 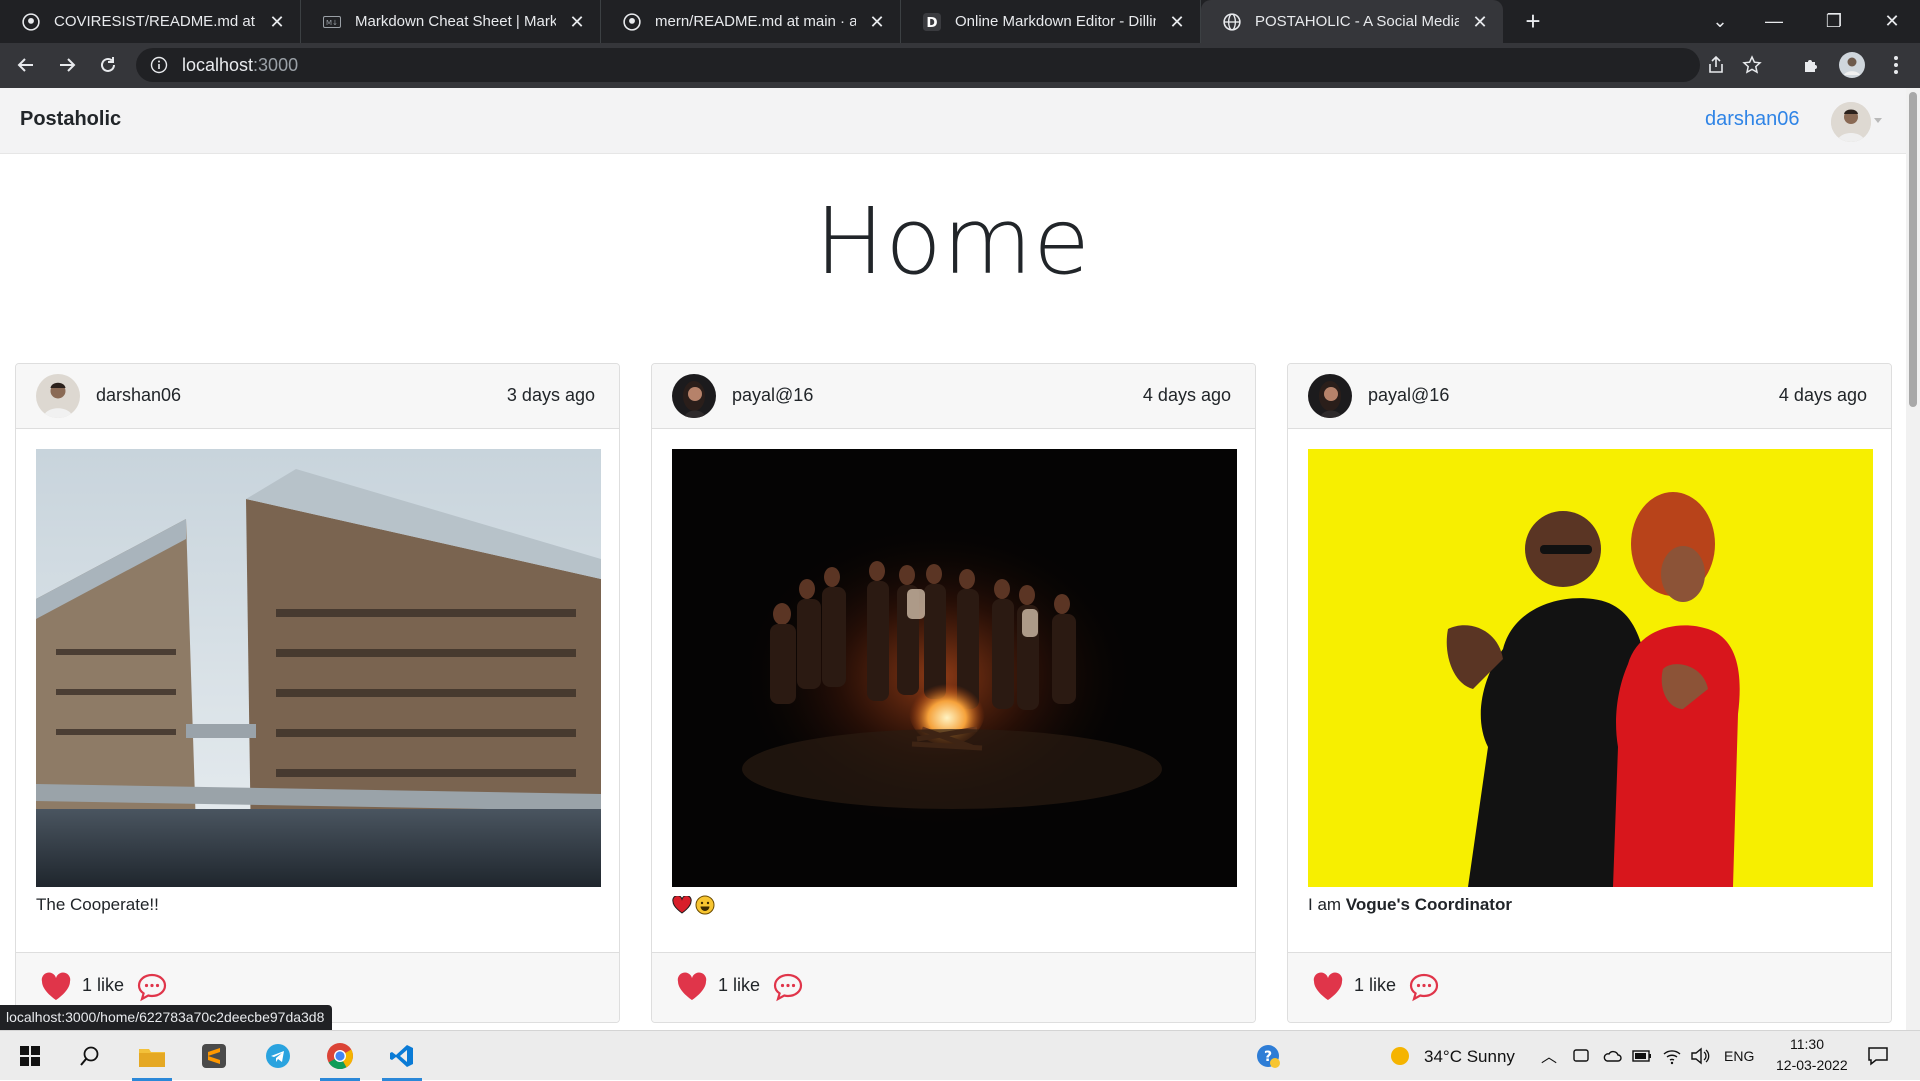 What do you see at coordinates (155, 21) in the screenshot?
I see `tab-title: COVIRESIST/README.md at mast` at bounding box center [155, 21].